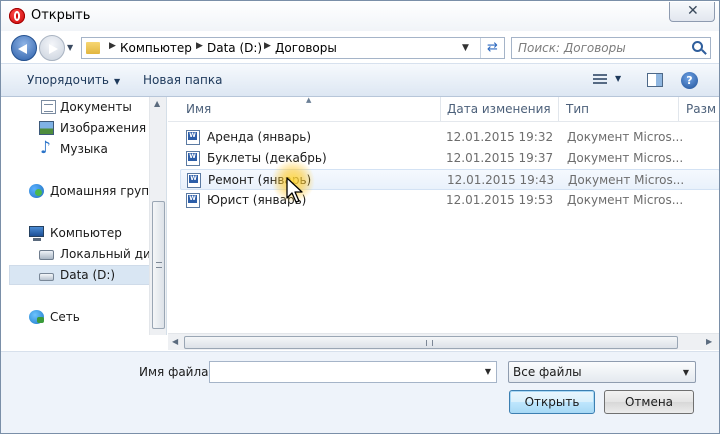  I want to click on file-name: Буклеты (декабрь), so click(267, 158).